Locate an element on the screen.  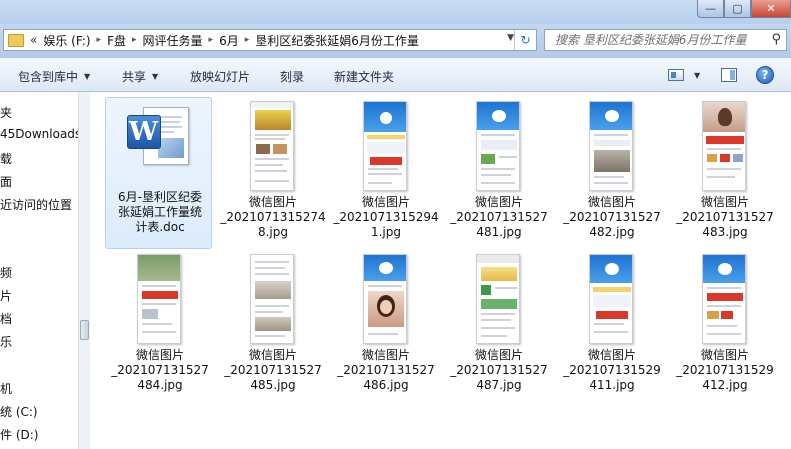
search-box: ⚲ is located at coordinates (665, 40).